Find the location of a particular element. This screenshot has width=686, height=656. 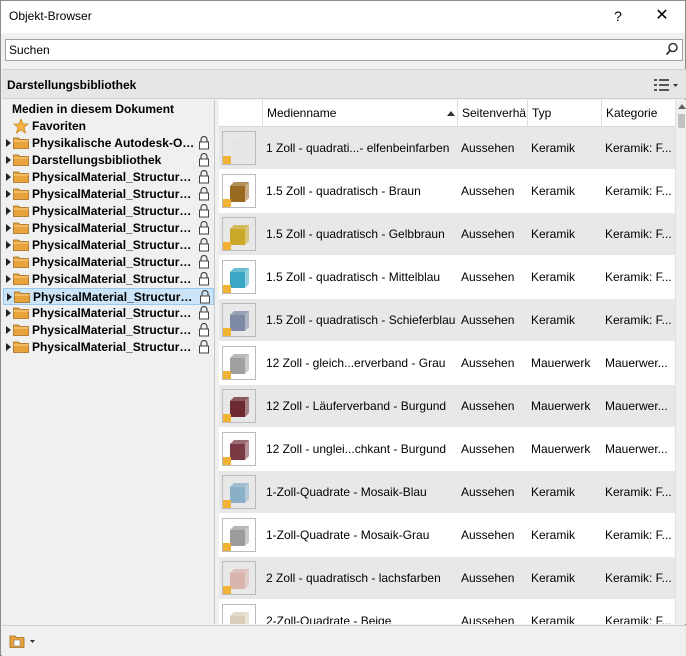

header-type: Typ is located at coordinates (564, 113).